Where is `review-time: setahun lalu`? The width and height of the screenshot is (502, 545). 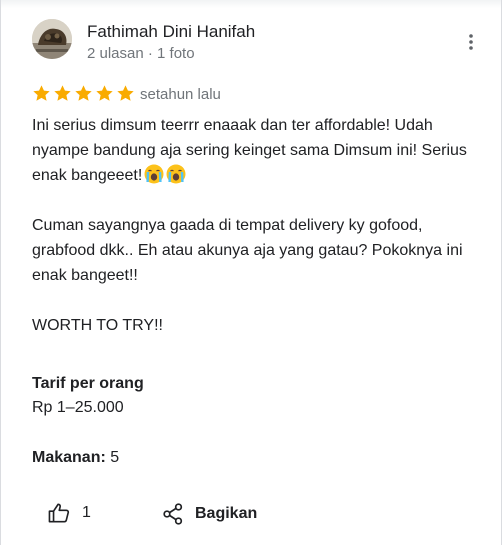 review-time: setahun lalu is located at coordinates (180, 94).